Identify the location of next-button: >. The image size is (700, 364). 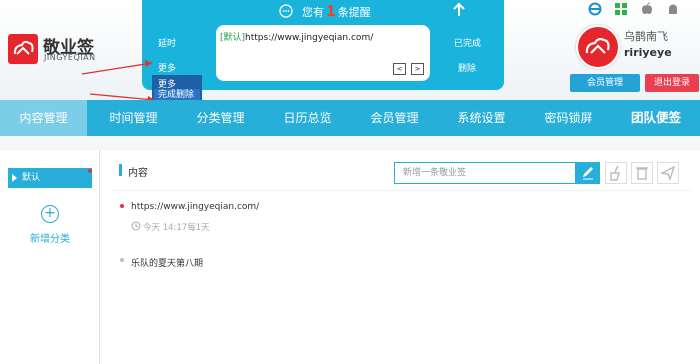
(417, 69).